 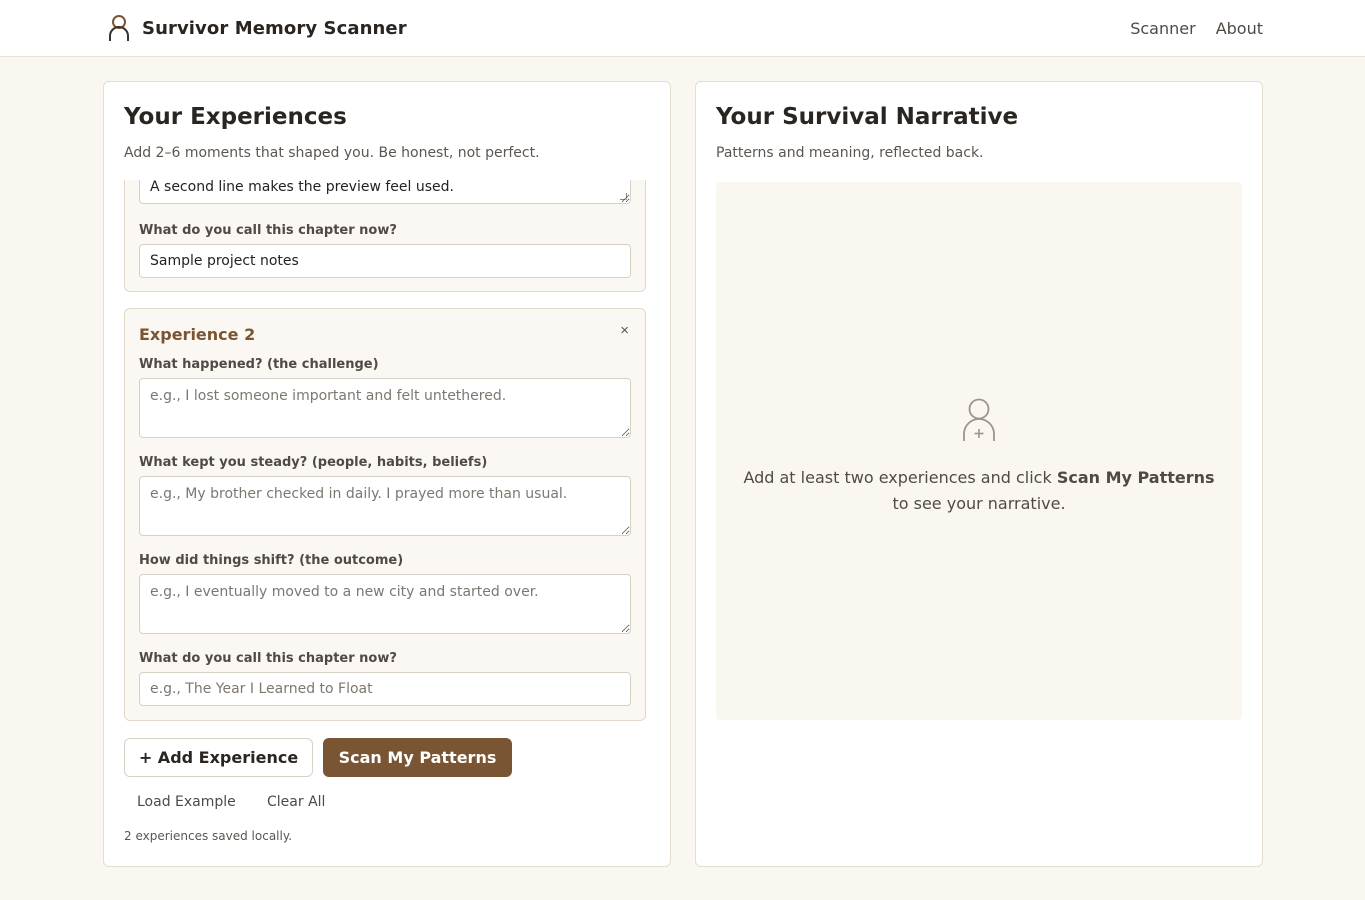 What do you see at coordinates (385, 408) in the screenshot?
I see `challenge-textarea` at bounding box center [385, 408].